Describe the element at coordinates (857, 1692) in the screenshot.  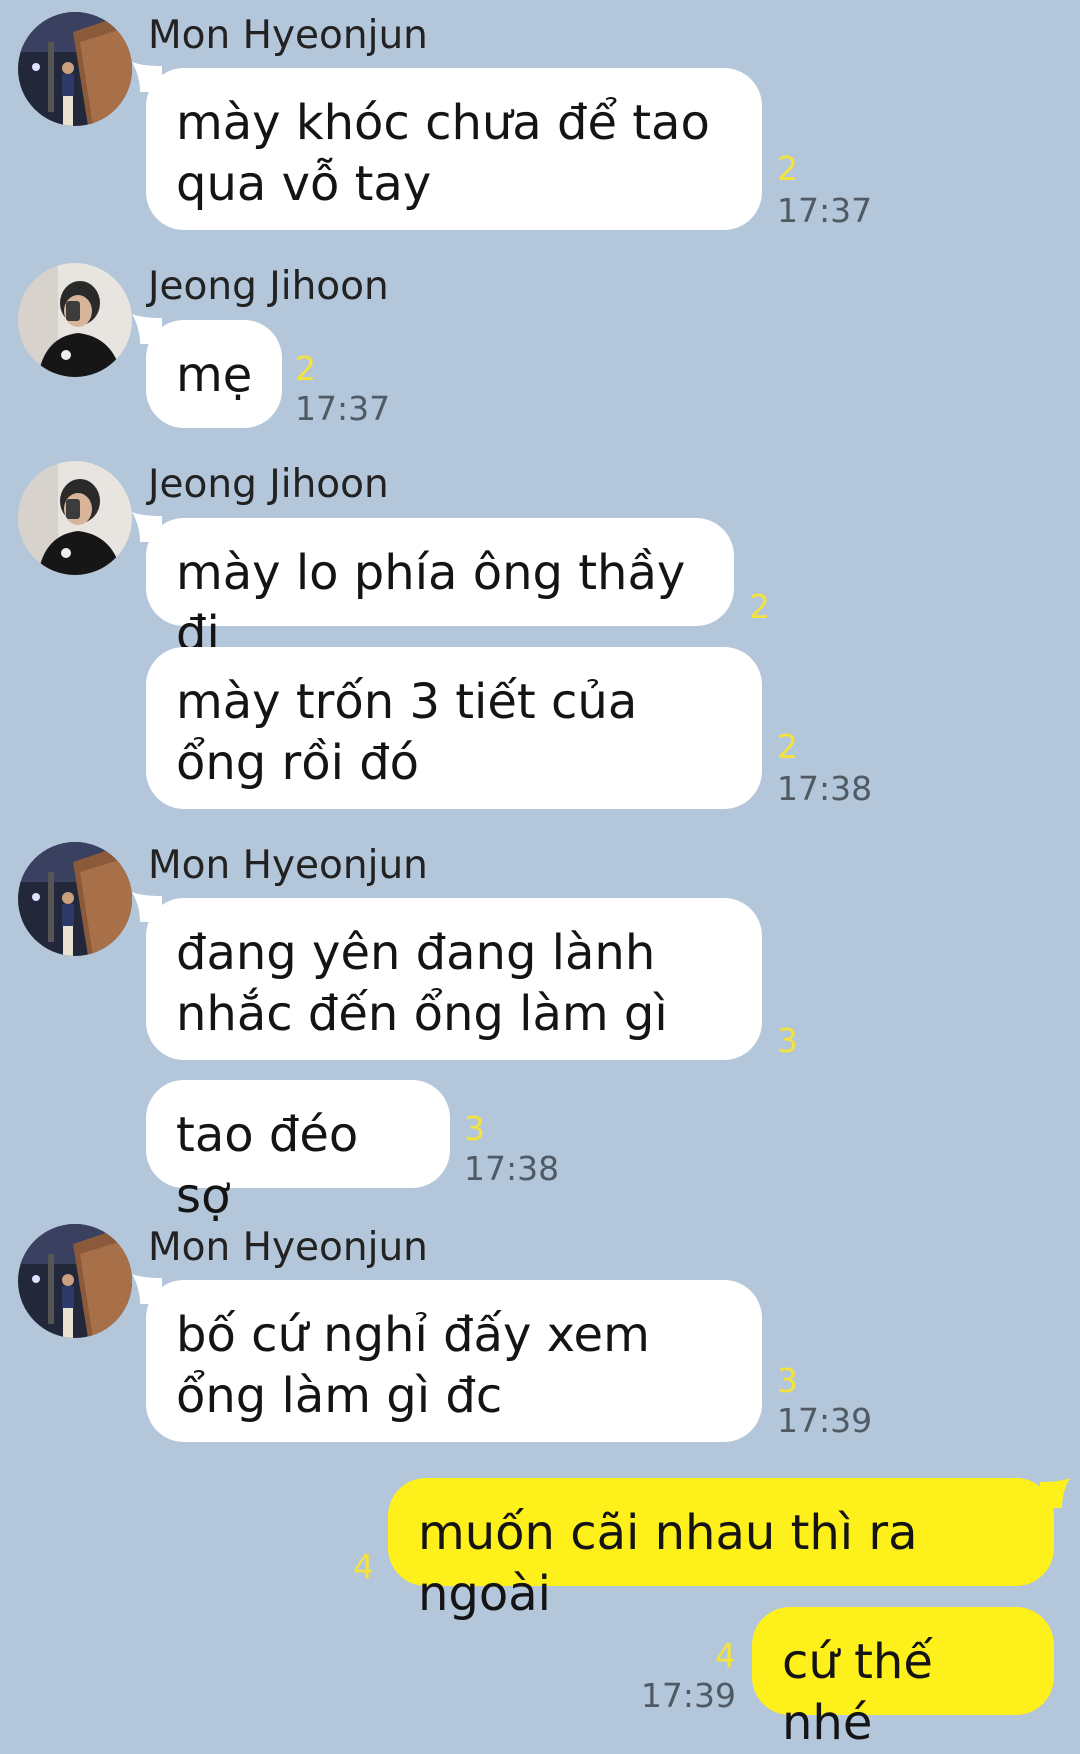
I see `message-text: cứ thế nhé` at that location.